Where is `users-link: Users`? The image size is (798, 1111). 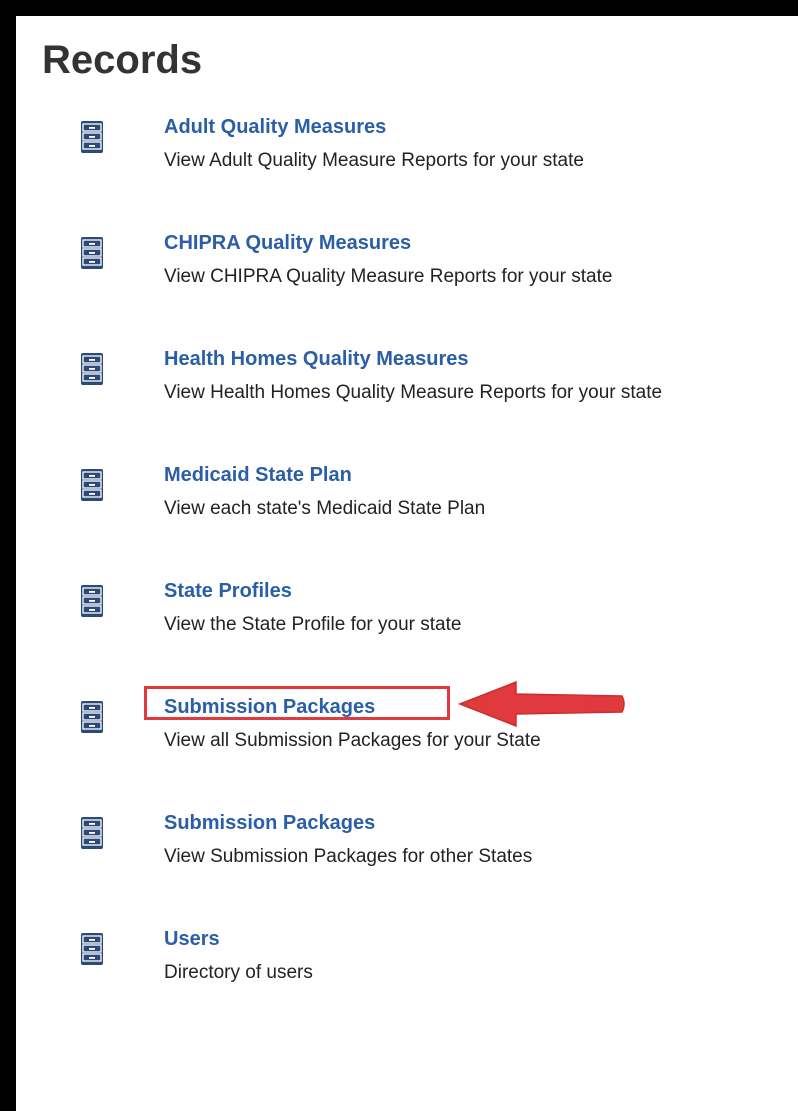
users-link: Users is located at coordinates (192, 939).